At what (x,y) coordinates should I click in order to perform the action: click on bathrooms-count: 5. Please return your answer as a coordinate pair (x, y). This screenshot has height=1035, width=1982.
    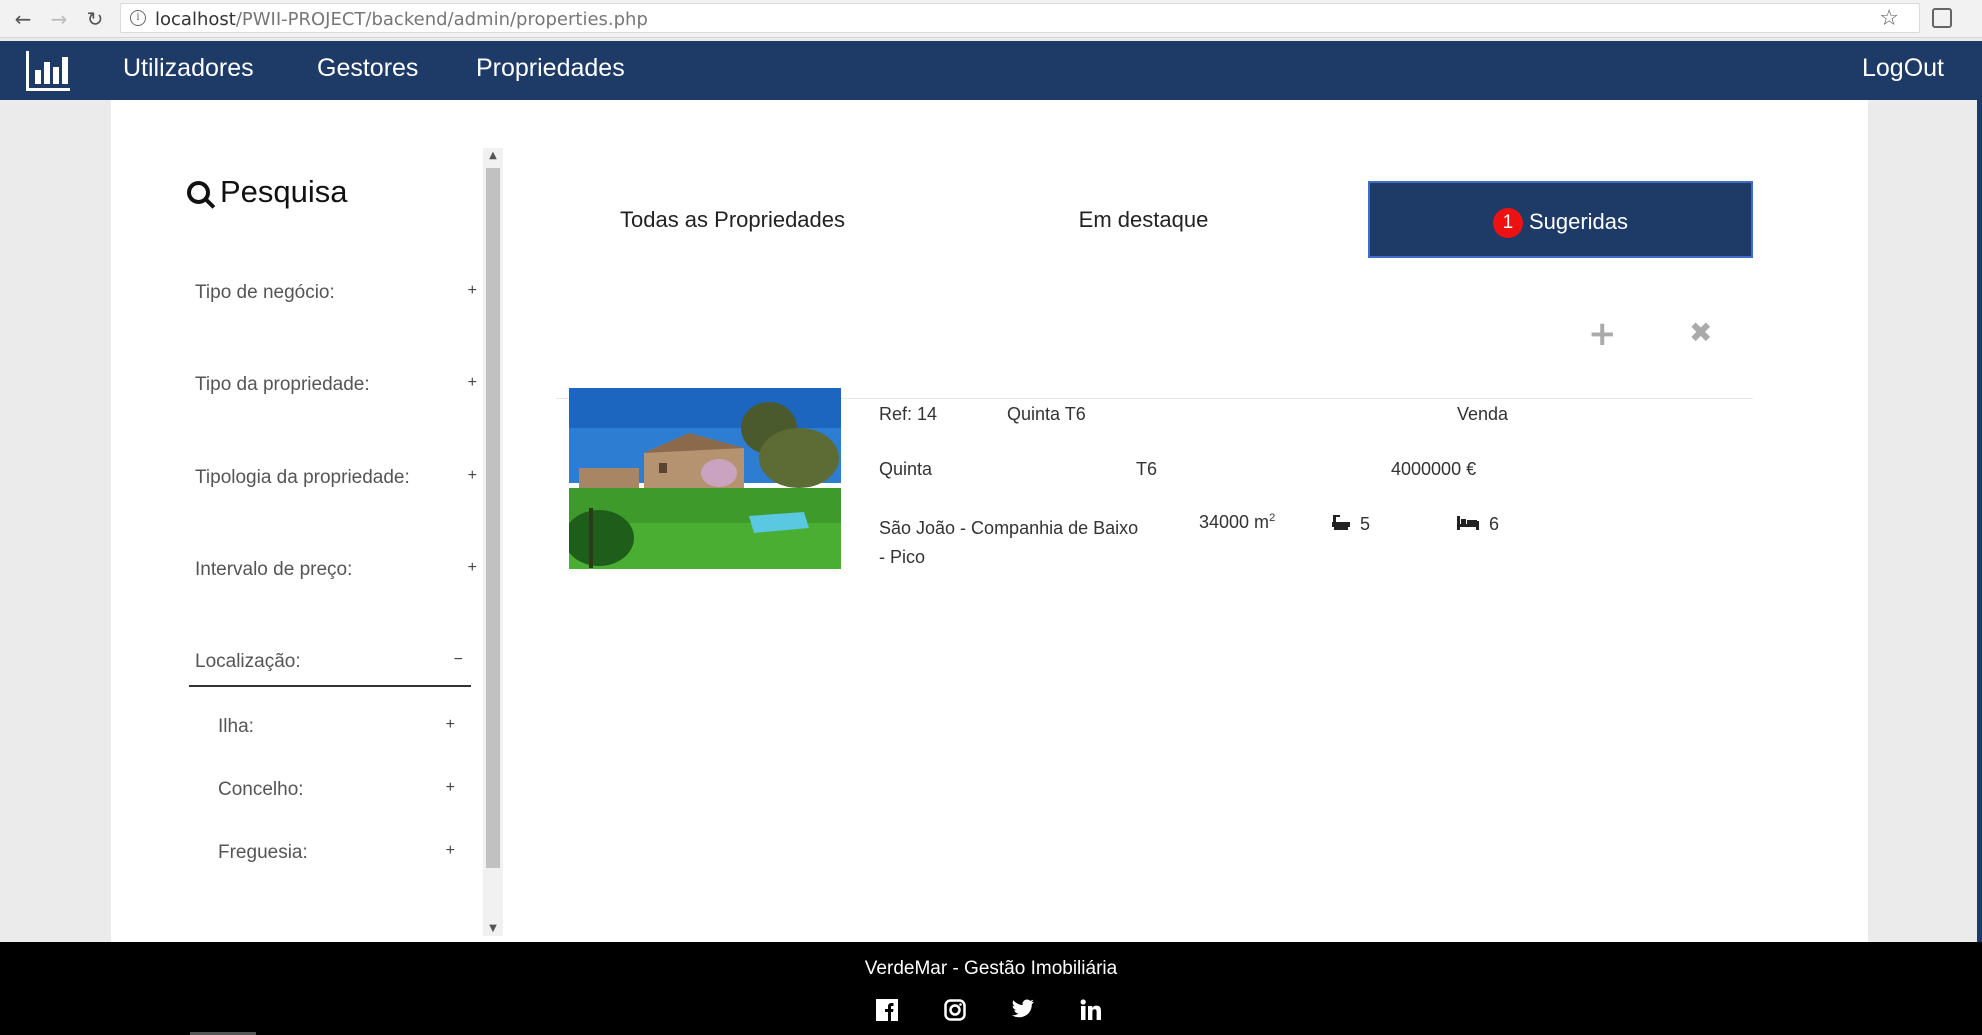
    Looking at the image, I should click on (1365, 524).